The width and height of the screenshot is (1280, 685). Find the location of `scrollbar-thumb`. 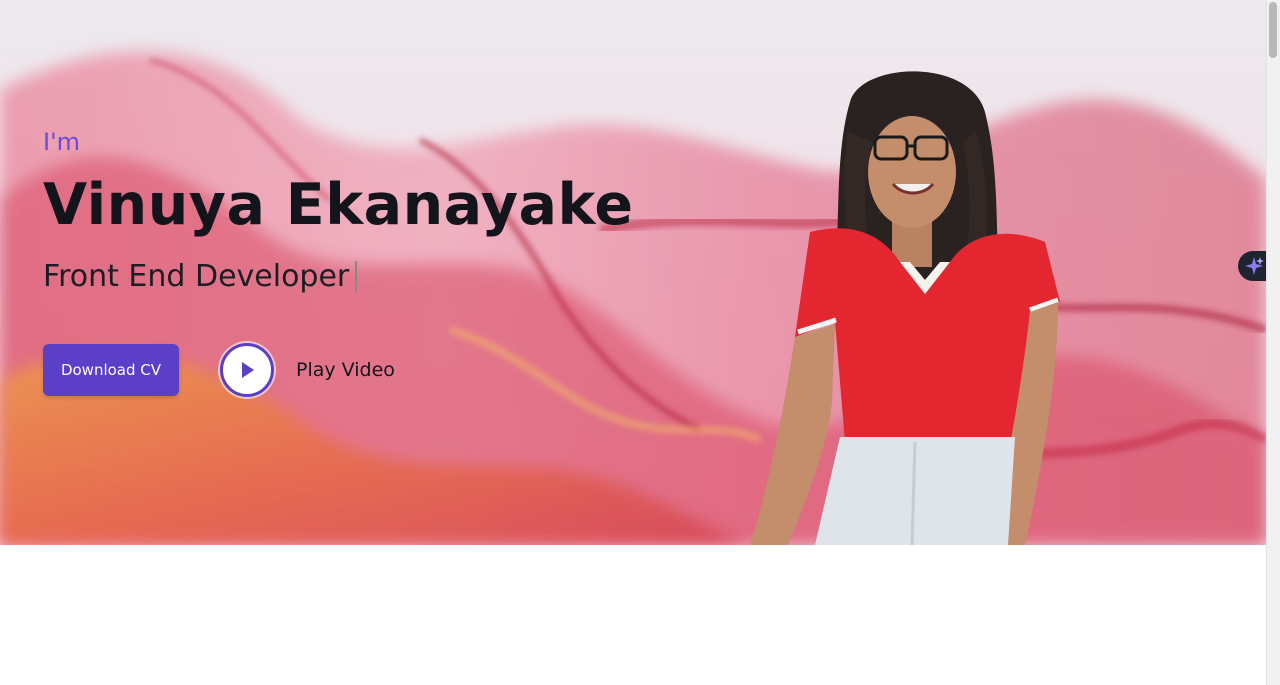

scrollbar-thumb is located at coordinates (1273, 30).